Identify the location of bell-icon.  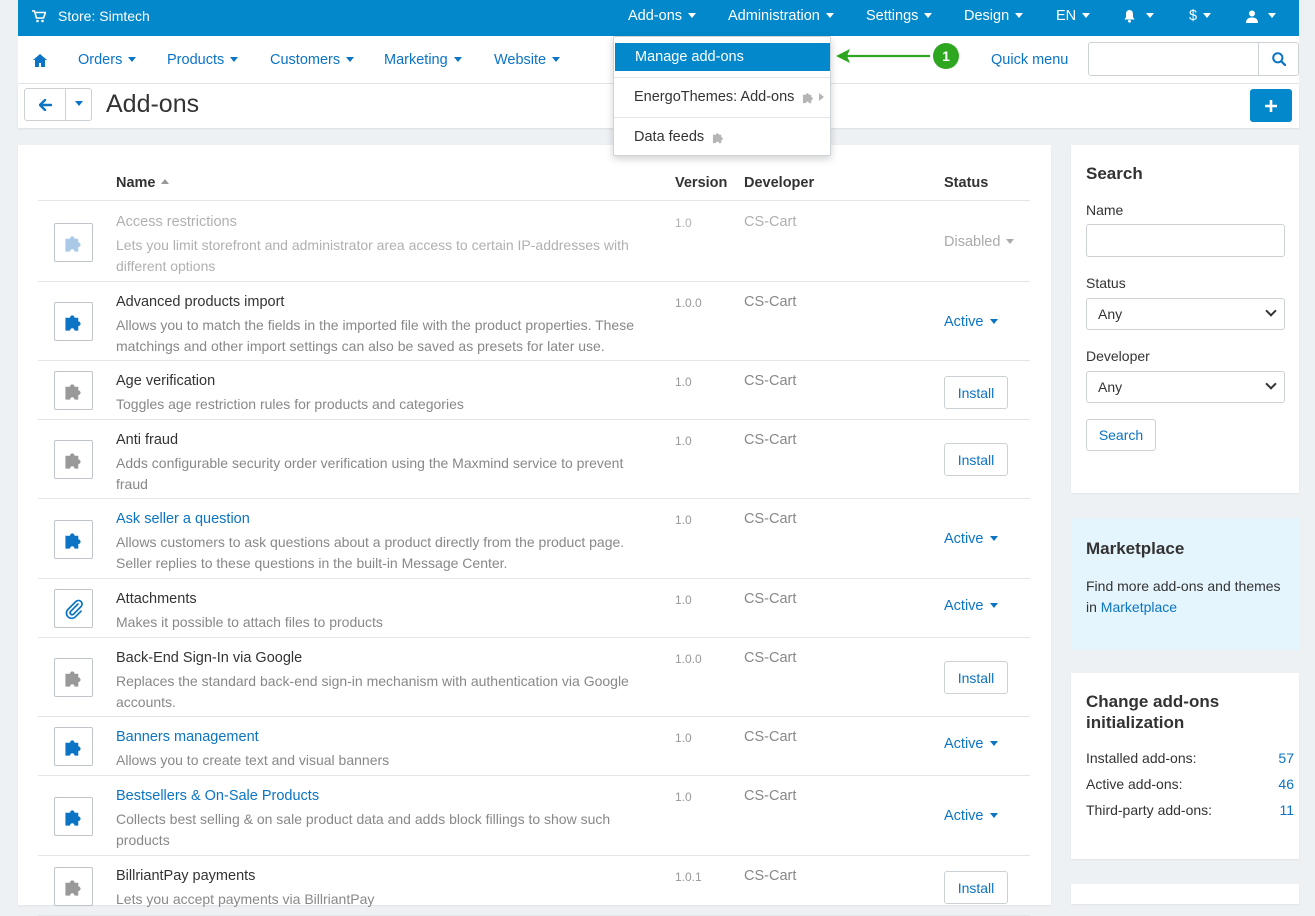
(1129, 16).